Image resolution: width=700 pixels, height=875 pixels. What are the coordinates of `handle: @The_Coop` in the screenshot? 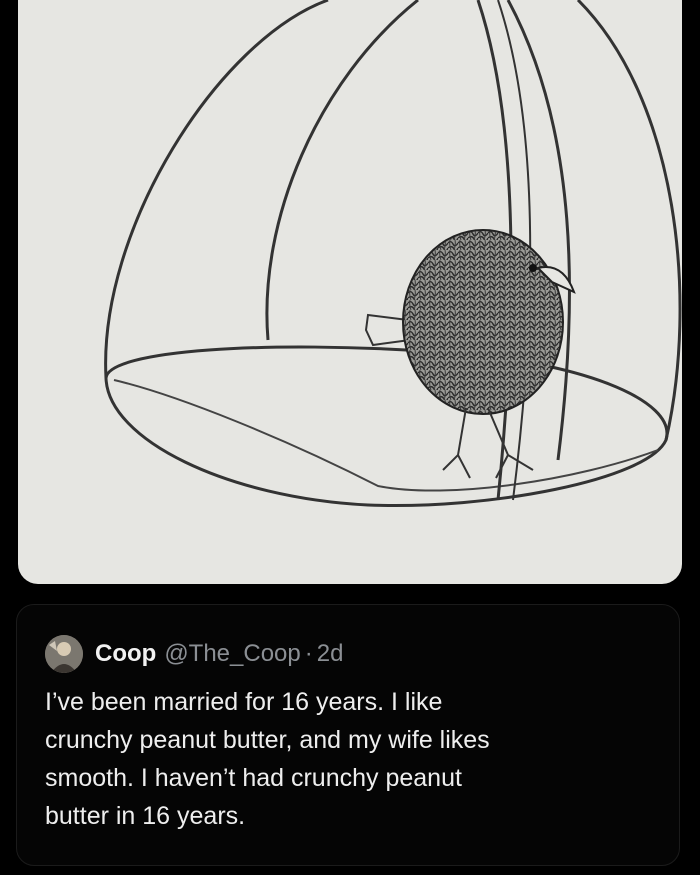 It's located at (232, 654).